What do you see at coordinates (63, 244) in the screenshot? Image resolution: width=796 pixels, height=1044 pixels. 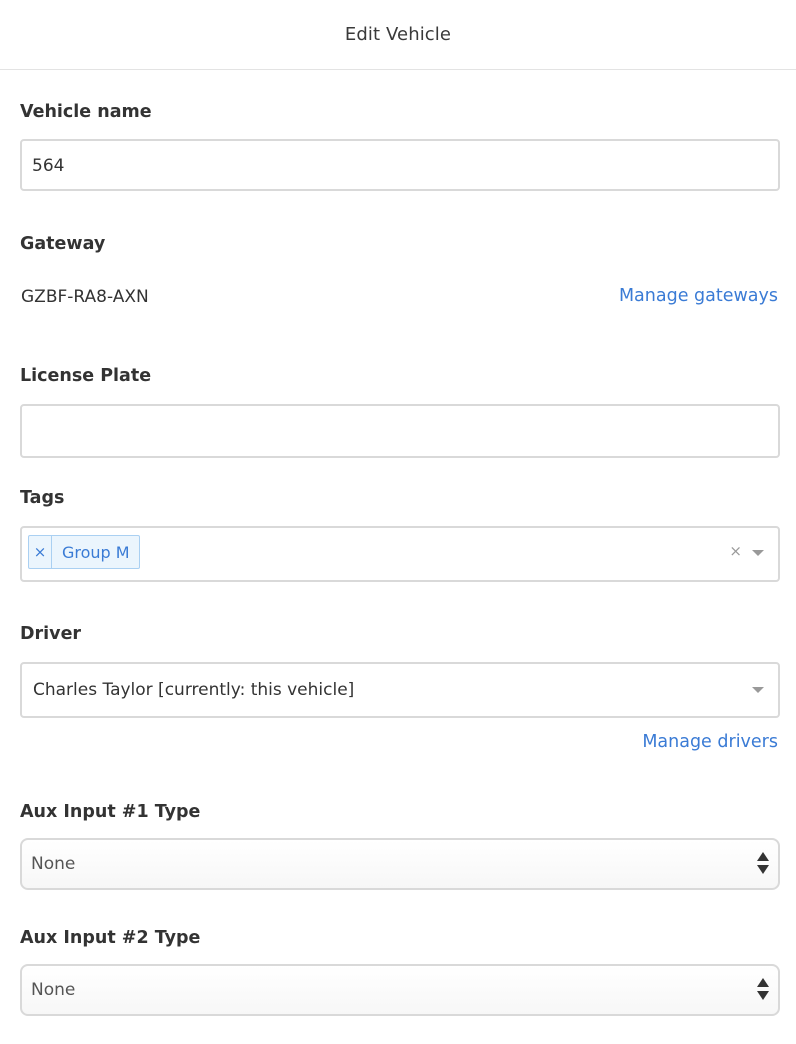 I see `gateway-label: Gateway` at bounding box center [63, 244].